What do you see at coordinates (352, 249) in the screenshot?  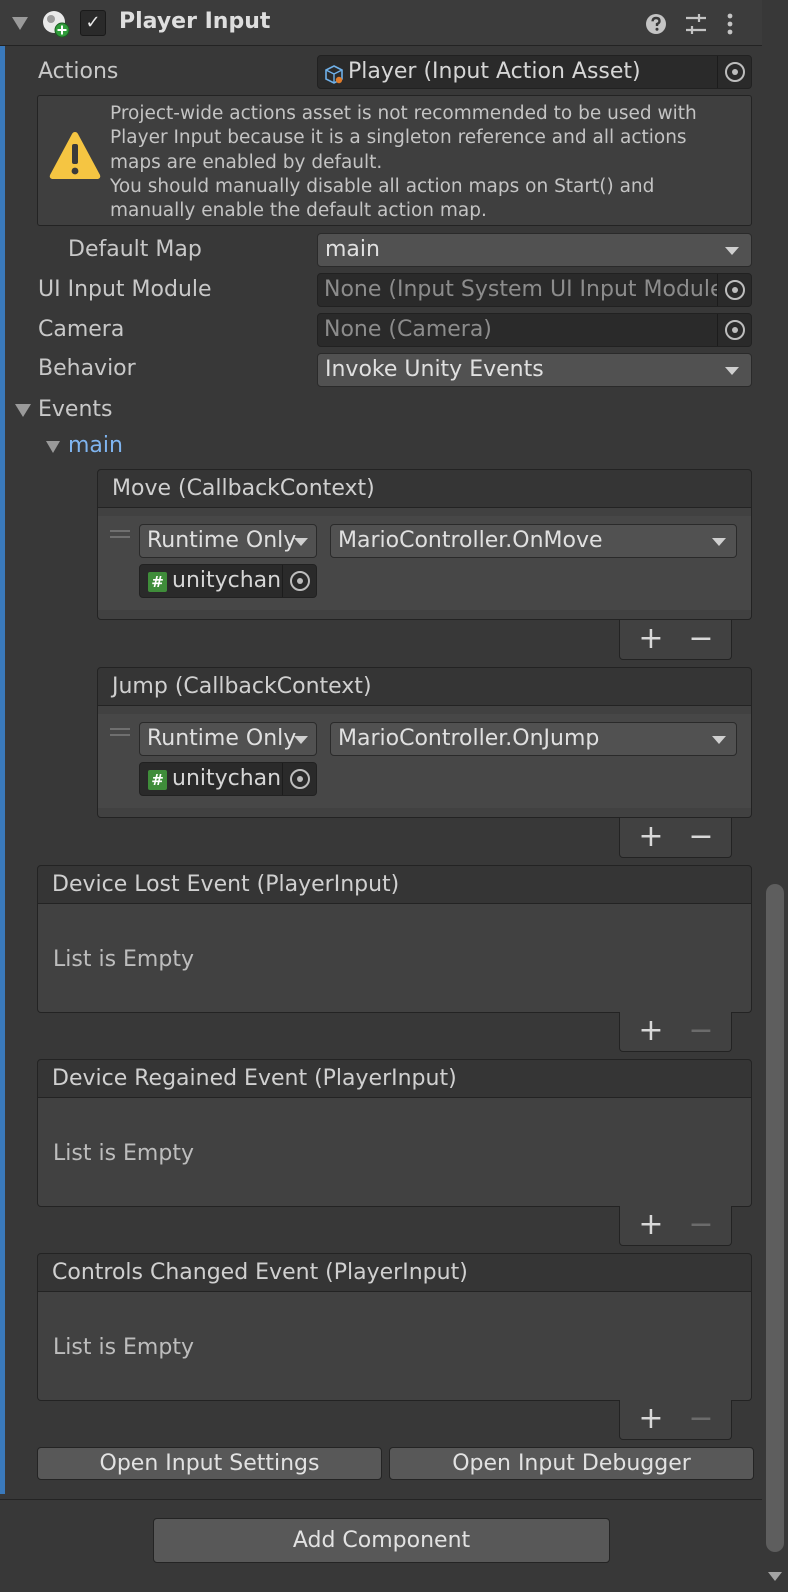 I see `default-map-value: main` at bounding box center [352, 249].